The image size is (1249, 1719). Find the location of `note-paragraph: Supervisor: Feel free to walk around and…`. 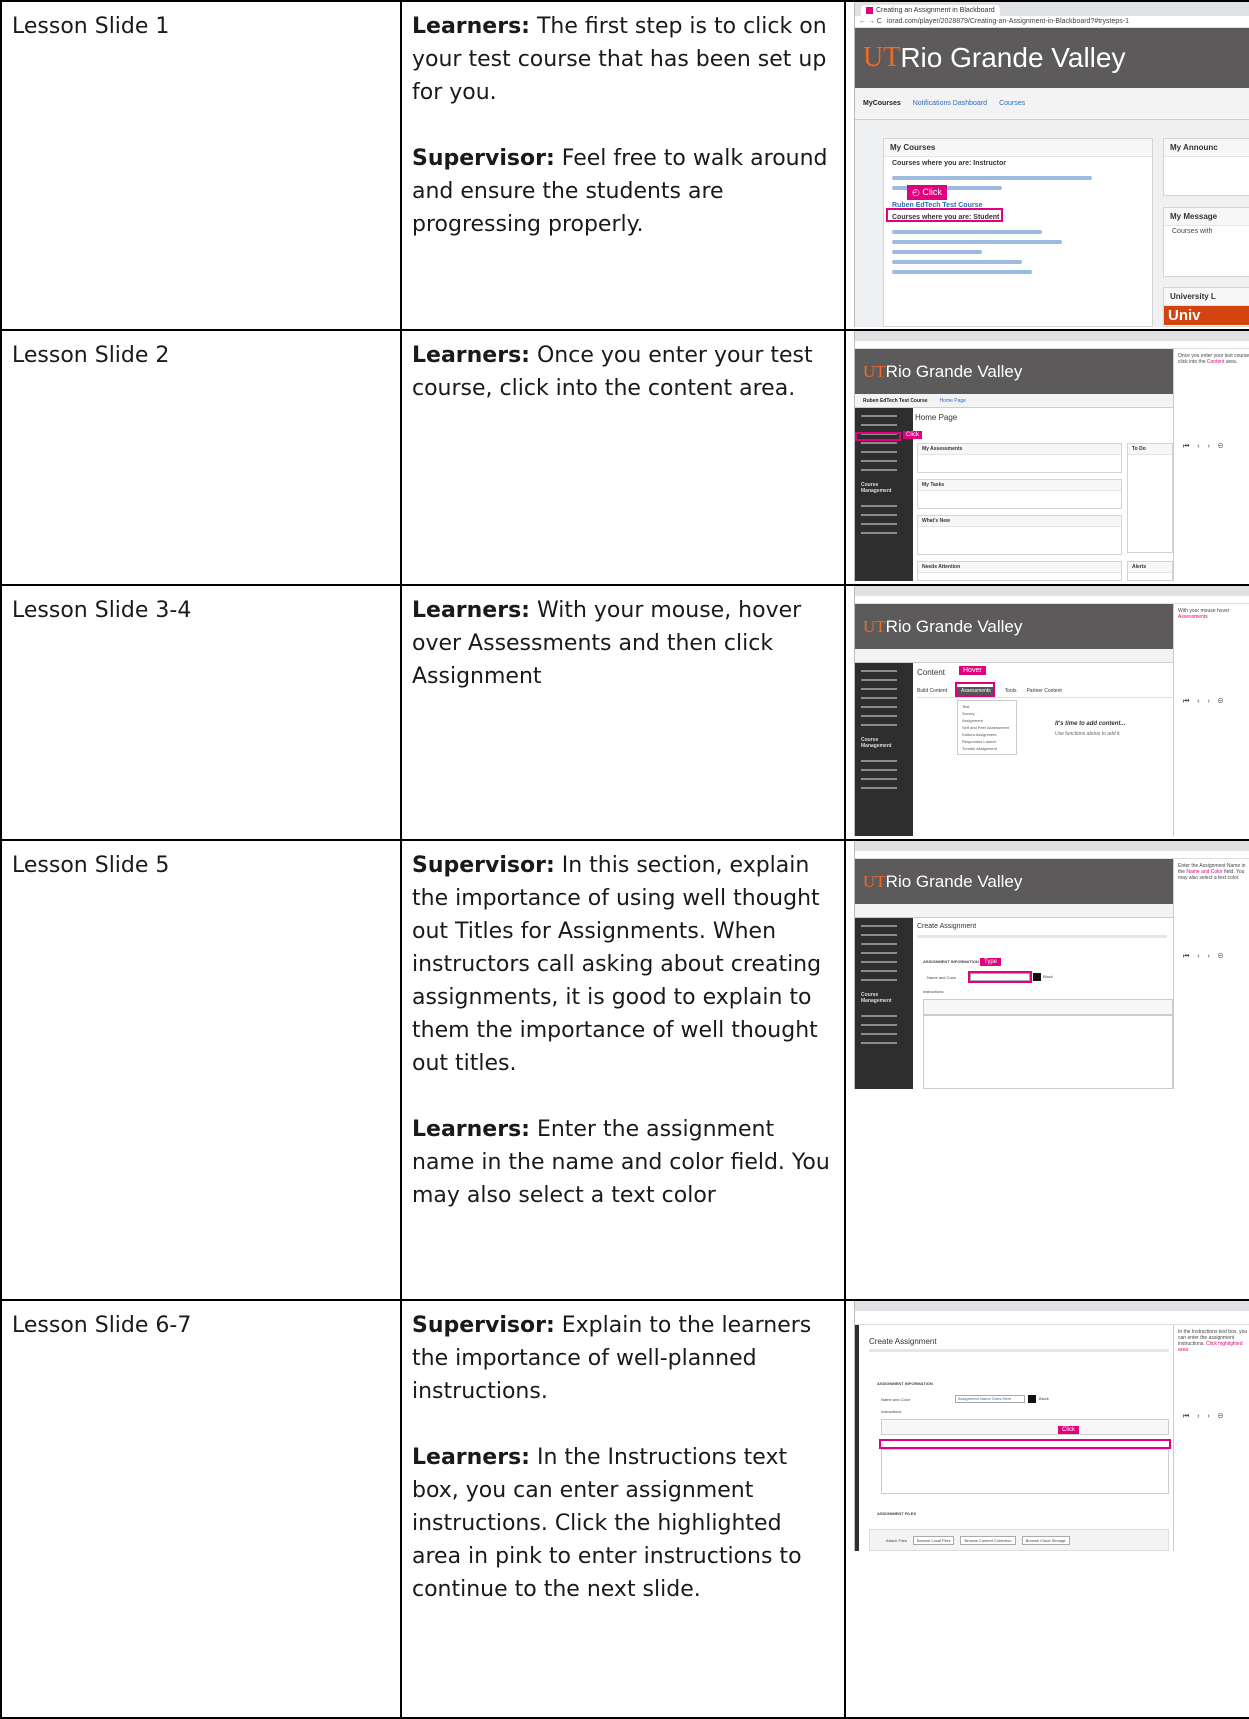

note-paragraph: Supervisor: Feel free to walk around and… is located at coordinates (623, 191).